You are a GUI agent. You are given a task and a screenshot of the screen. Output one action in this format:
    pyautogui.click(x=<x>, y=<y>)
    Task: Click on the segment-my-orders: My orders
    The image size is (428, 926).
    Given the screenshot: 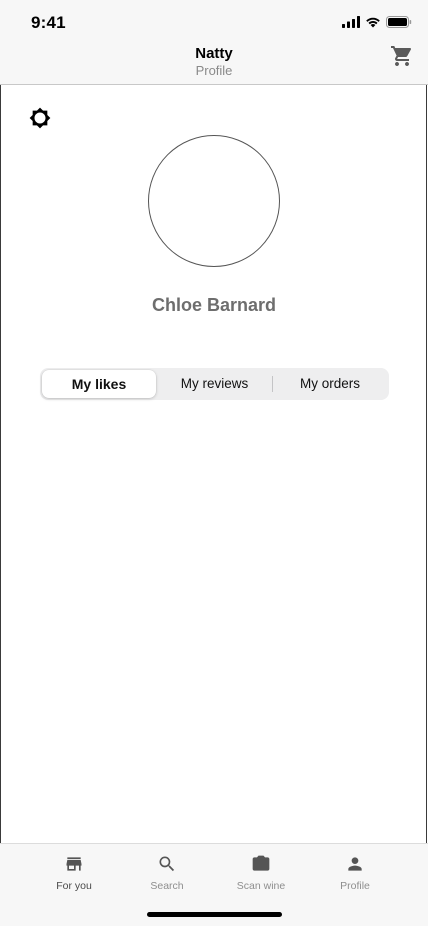 What is the action you would take?
    pyautogui.click(x=330, y=384)
    